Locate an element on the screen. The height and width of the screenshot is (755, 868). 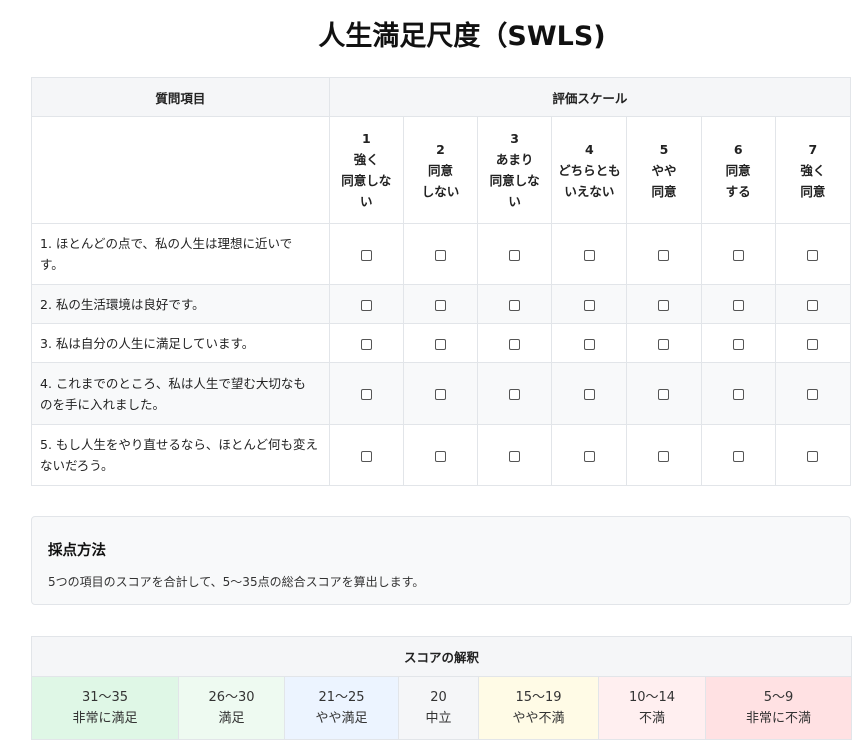
scale-label-line: しない is located at coordinates (440, 191).